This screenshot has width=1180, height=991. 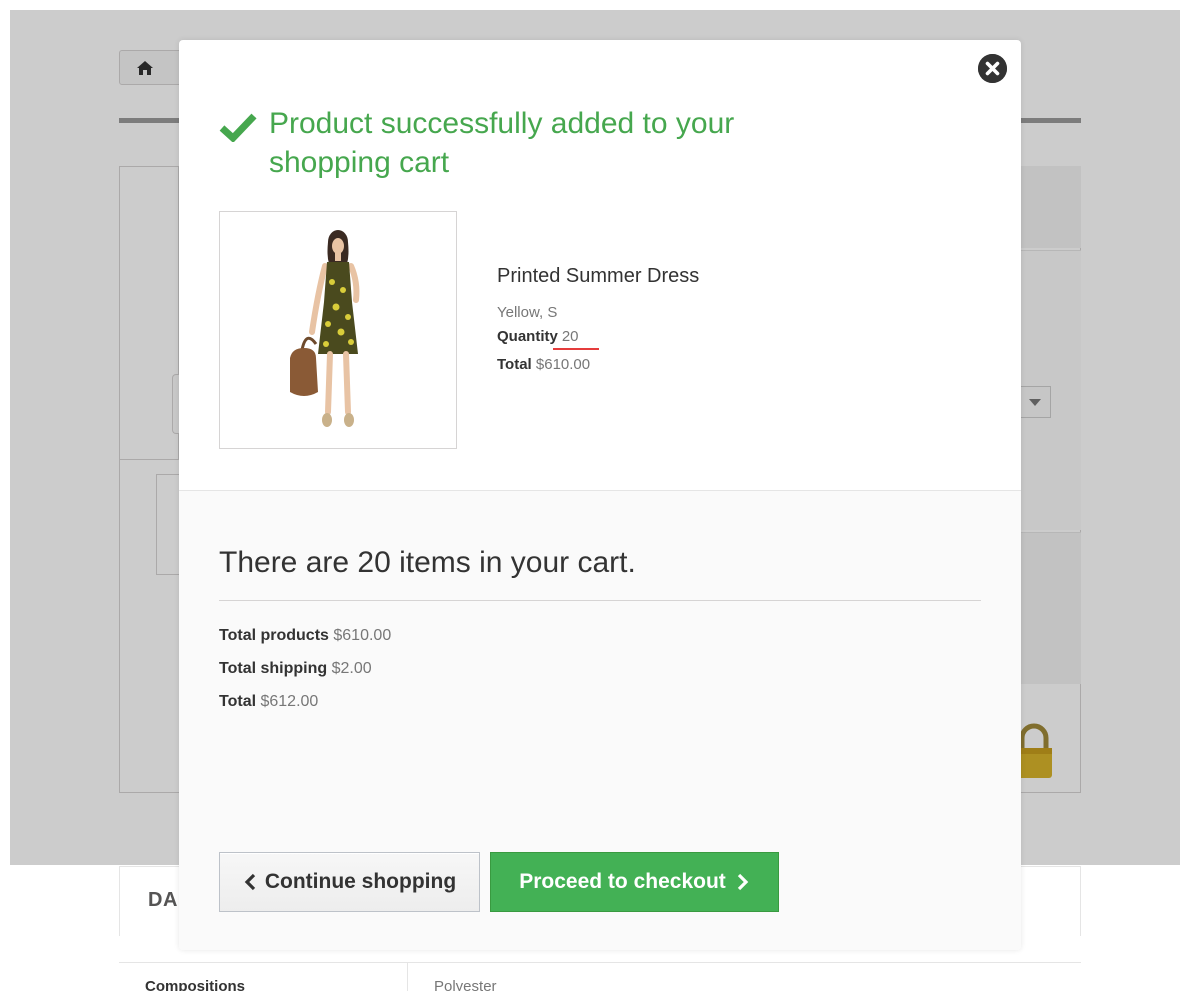 I want to click on total-shipping-value: $2.00, so click(x=351, y=668).